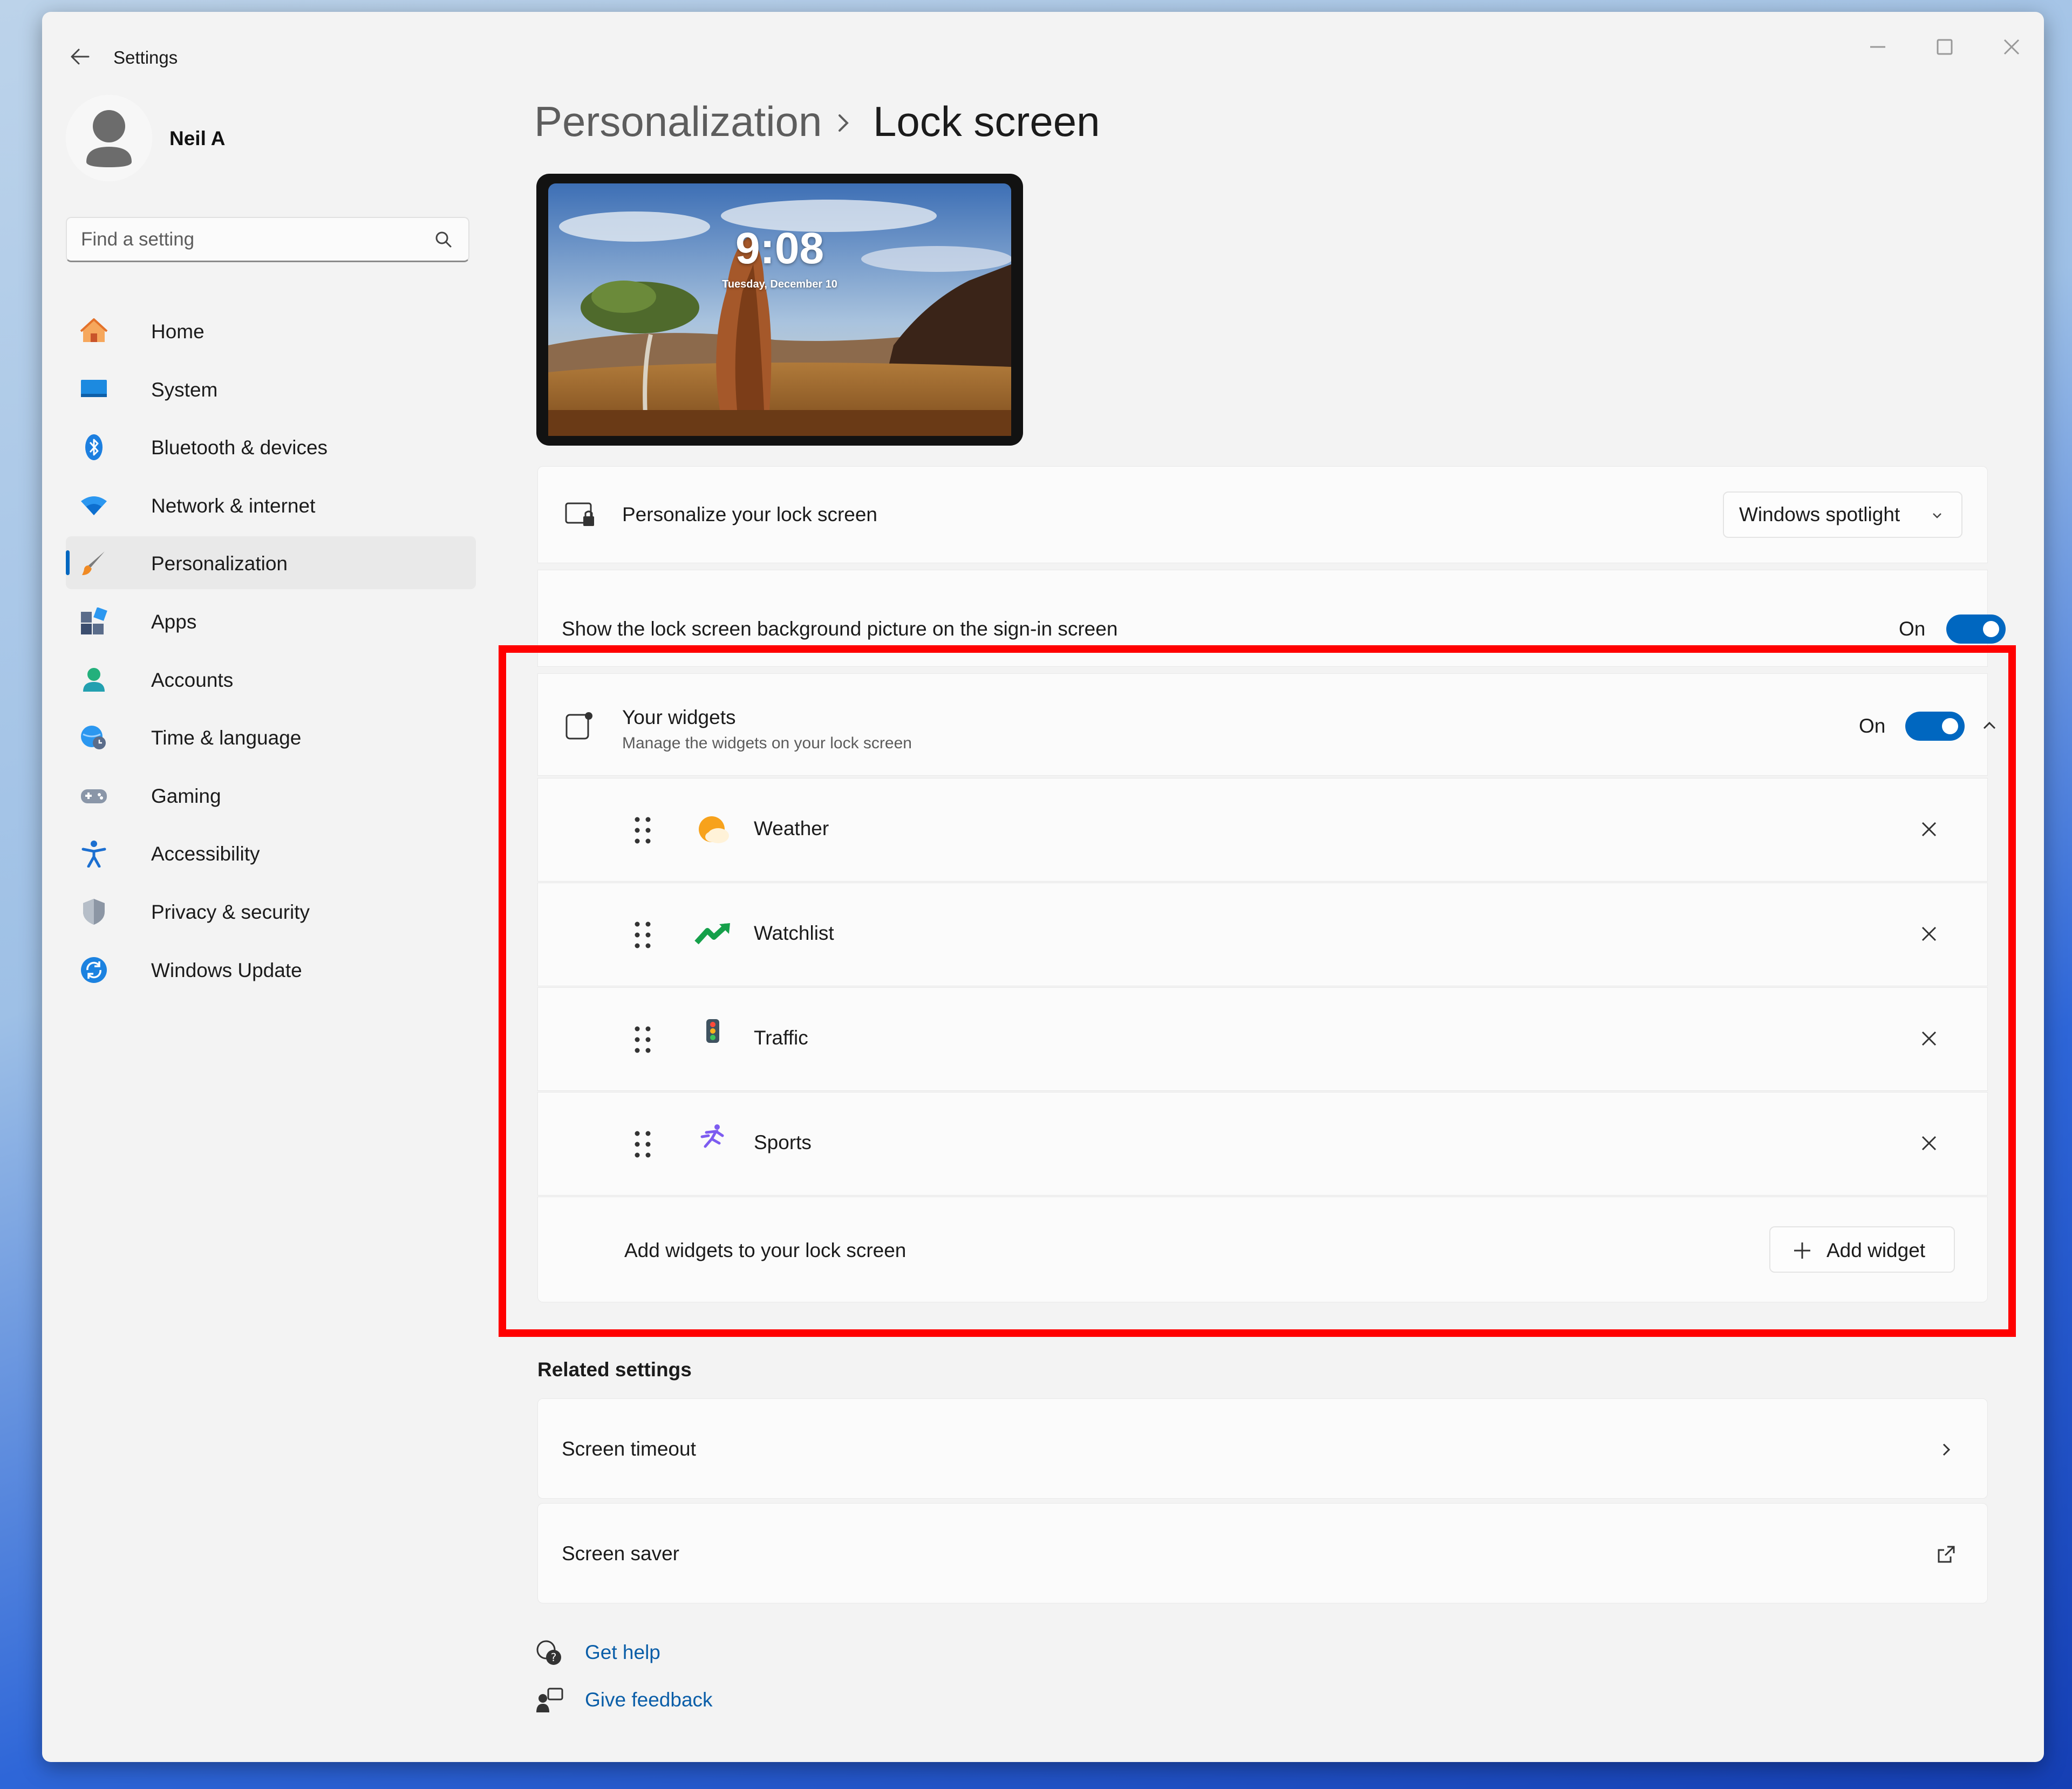 This screenshot has width=2072, height=1789. I want to click on minimize-icon, so click(1878, 46).